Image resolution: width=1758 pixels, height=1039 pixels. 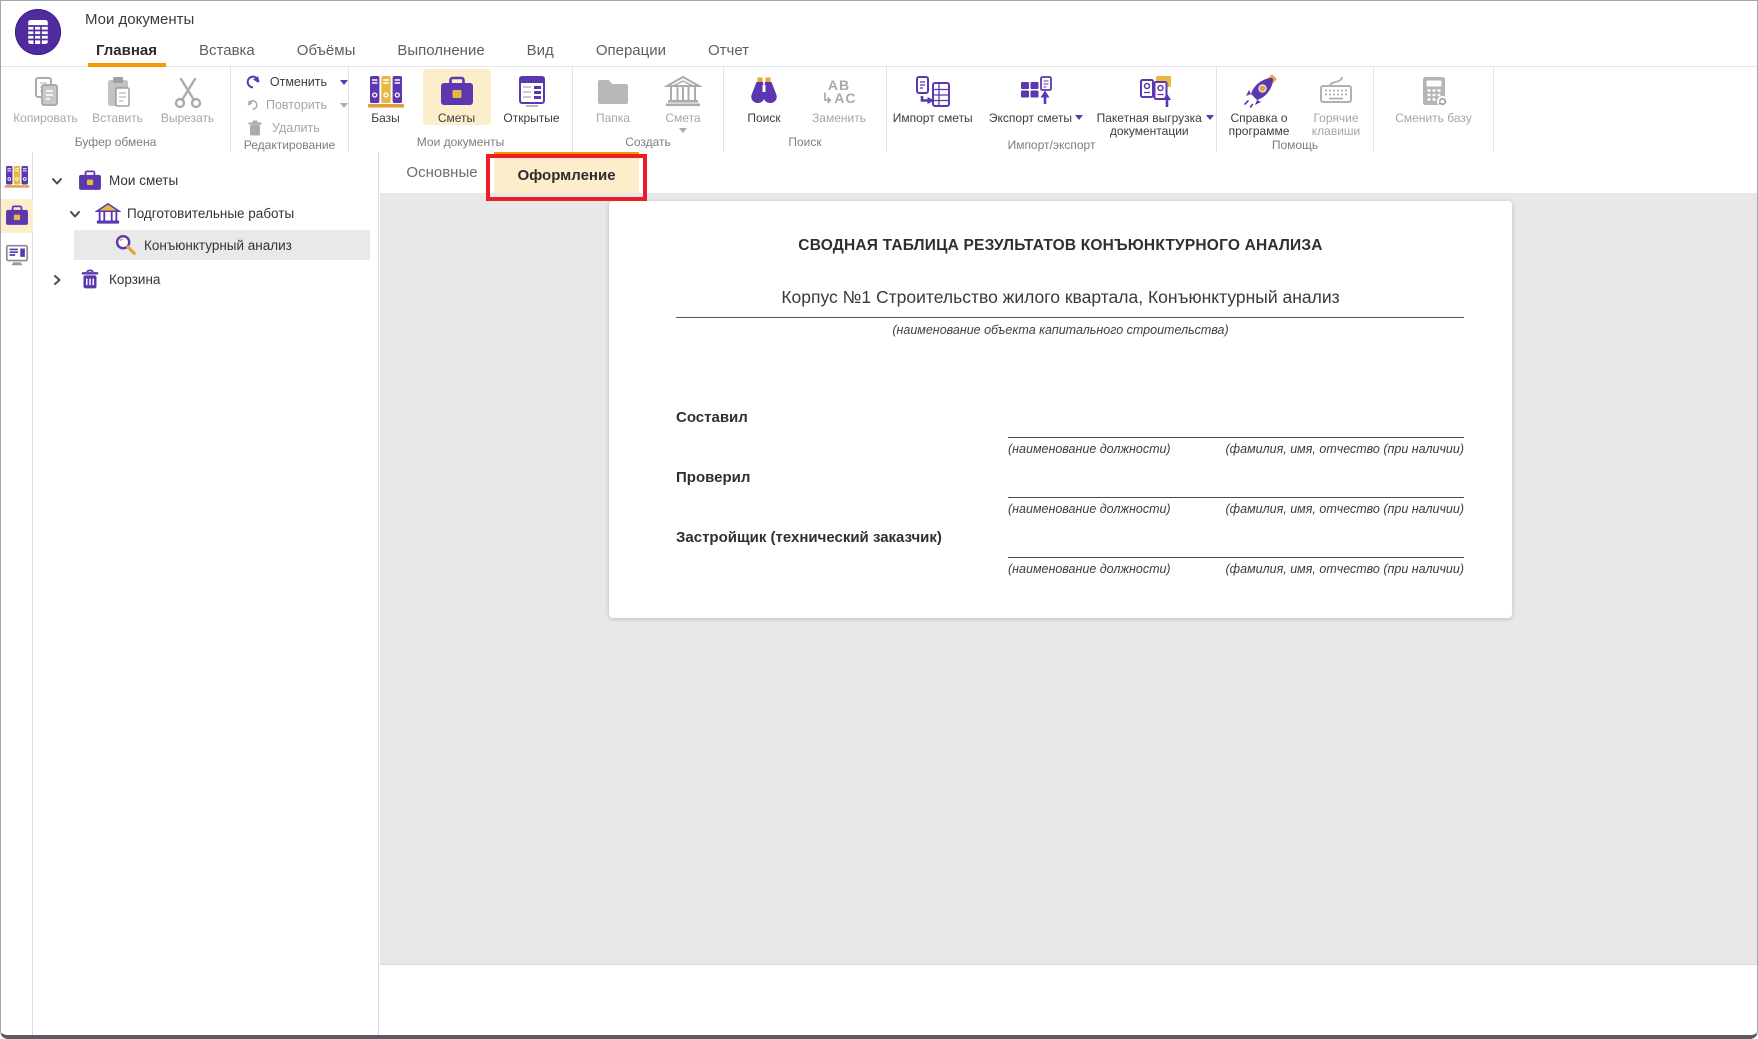 I want to click on estimate-create-button: Смета, so click(x=683, y=101).